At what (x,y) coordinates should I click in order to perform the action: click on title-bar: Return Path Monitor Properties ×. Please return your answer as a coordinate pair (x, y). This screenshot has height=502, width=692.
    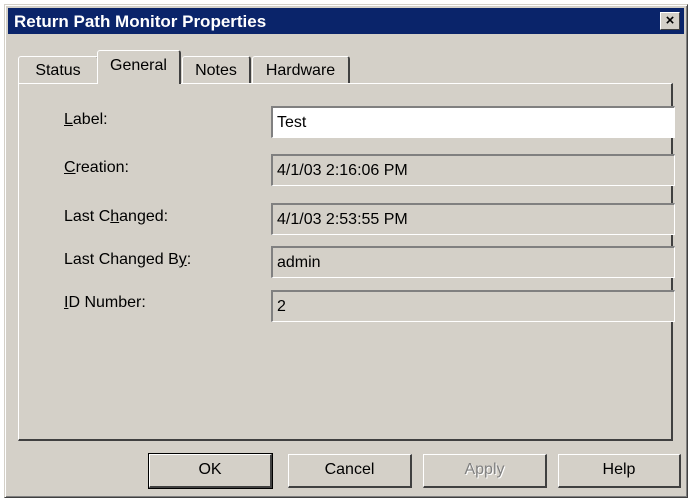
    Looking at the image, I should click on (346, 21).